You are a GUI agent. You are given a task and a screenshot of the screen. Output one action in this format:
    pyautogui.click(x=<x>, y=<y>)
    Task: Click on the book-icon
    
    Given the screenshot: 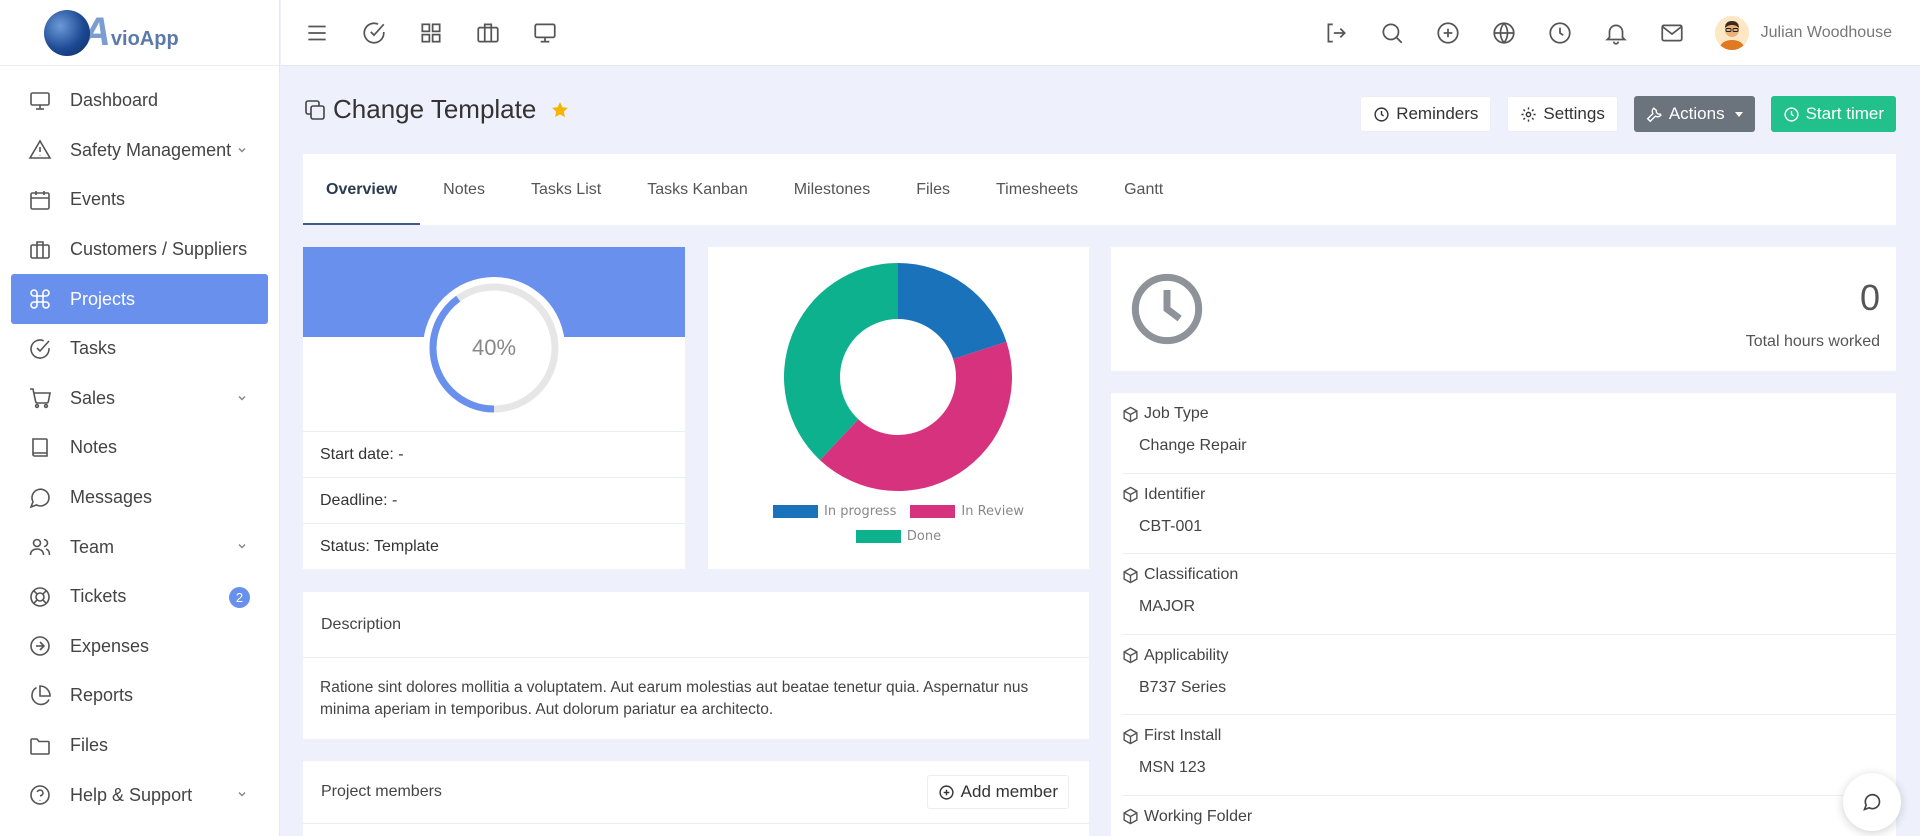 What is the action you would take?
    pyautogui.click(x=40, y=447)
    